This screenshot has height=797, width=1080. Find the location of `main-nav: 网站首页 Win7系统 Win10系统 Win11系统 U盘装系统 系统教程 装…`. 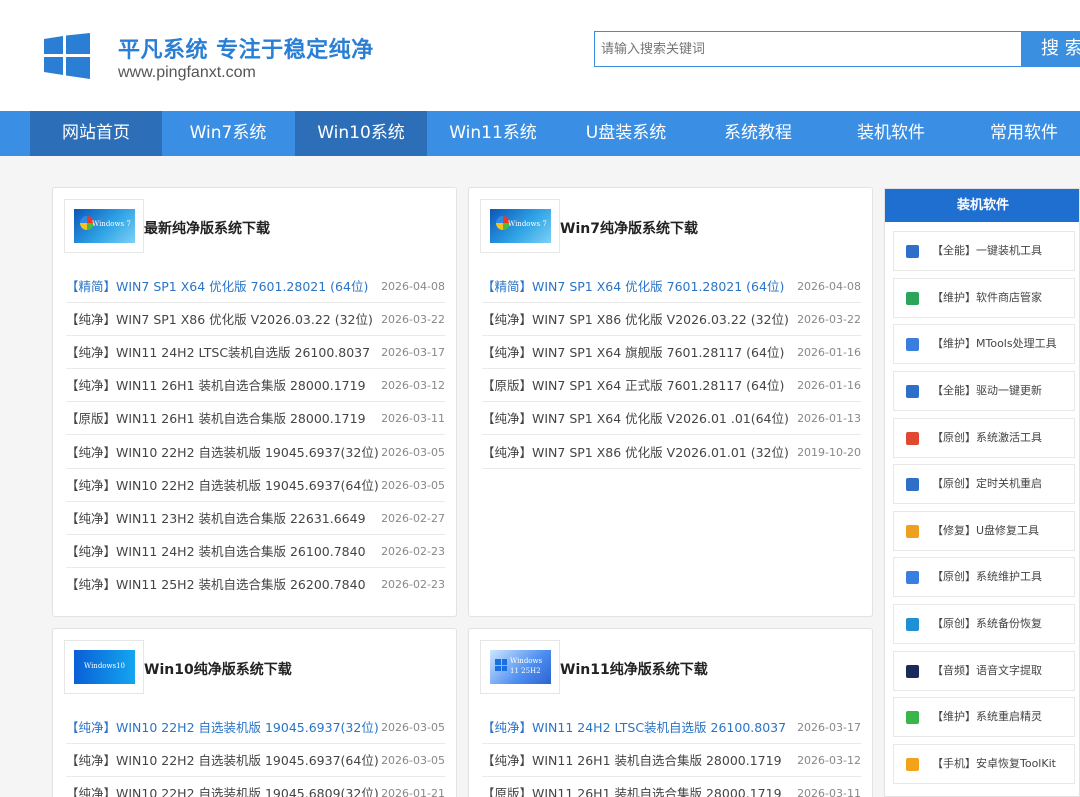

main-nav: 网站首页 Win7系统 Win10系统 Win11系统 U盘装系统 系统教程 装… is located at coordinates (540, 133).